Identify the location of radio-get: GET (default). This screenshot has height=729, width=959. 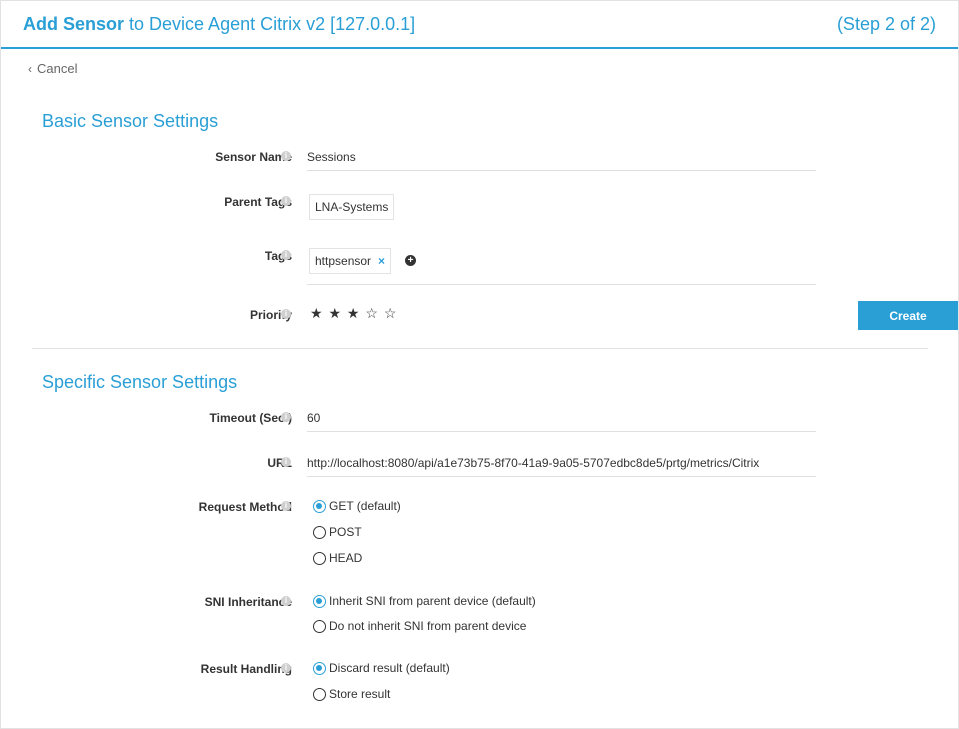
(357, 506).